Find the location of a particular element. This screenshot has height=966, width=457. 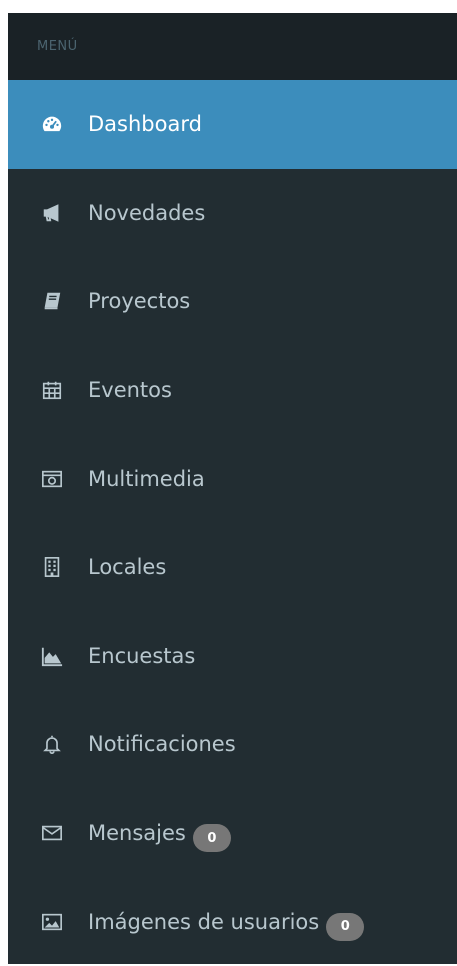

menu-item-label: Novedades is located at coordinates (147, 212).